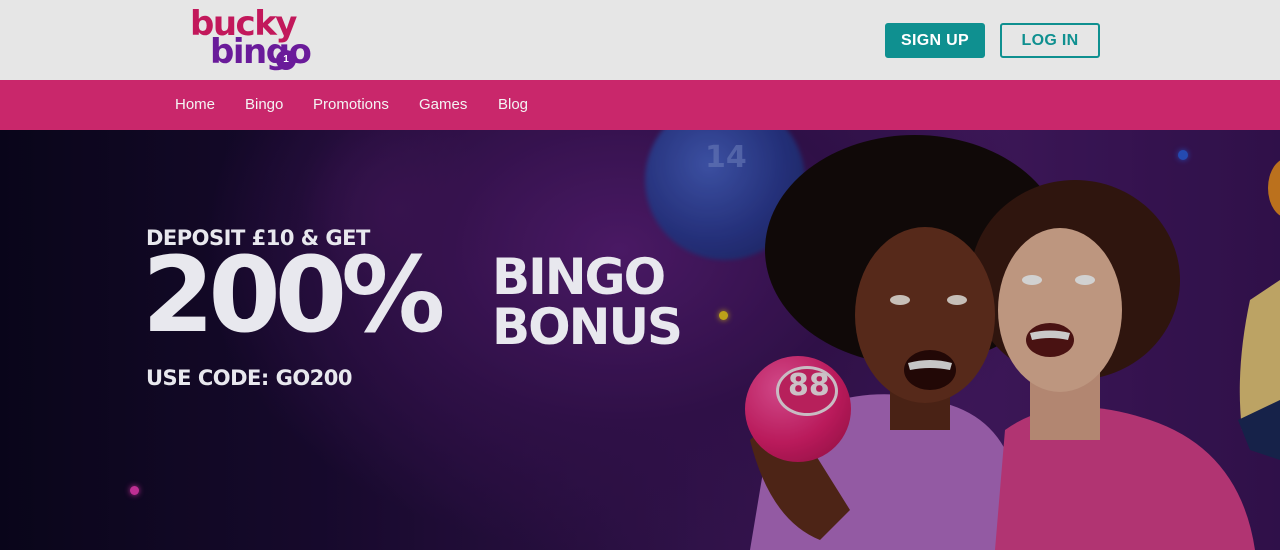 This screenshot has width=1280, height=550. I want to click on nav-item-promotions: Promotions, so click(351, 105).